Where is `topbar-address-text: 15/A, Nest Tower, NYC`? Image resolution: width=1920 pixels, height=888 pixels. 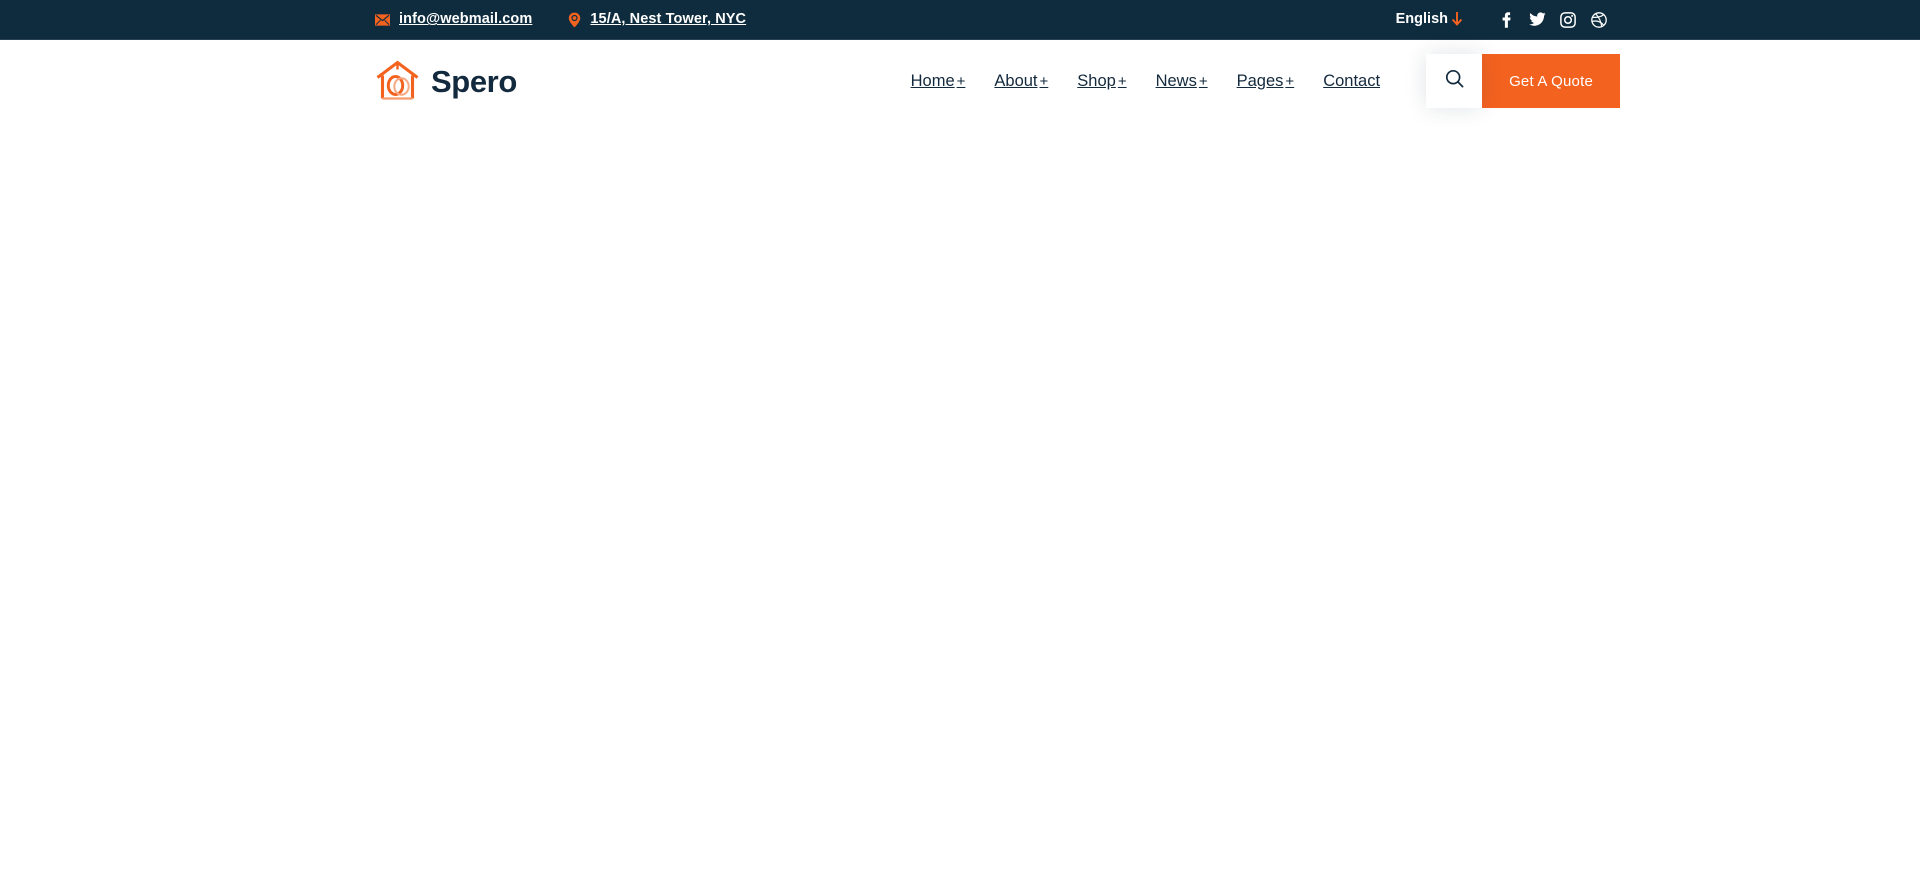 topbar-address-text: 15/A, Nest Tower, NYC is located at coordinates (668, 19).